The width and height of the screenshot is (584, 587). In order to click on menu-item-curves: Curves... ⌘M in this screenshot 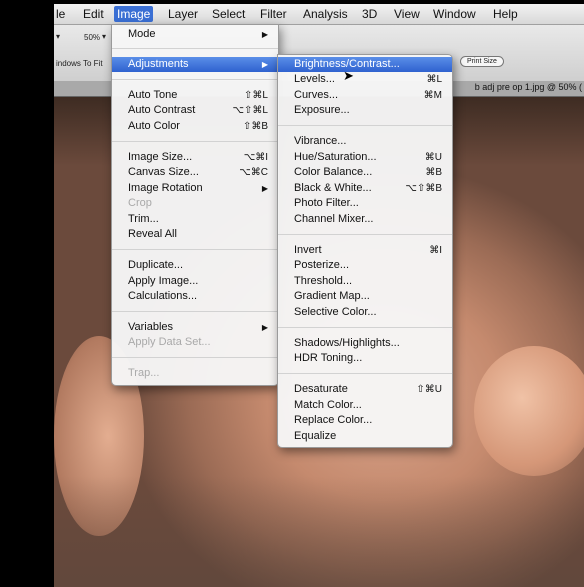, I will do `click(365, 95)`.